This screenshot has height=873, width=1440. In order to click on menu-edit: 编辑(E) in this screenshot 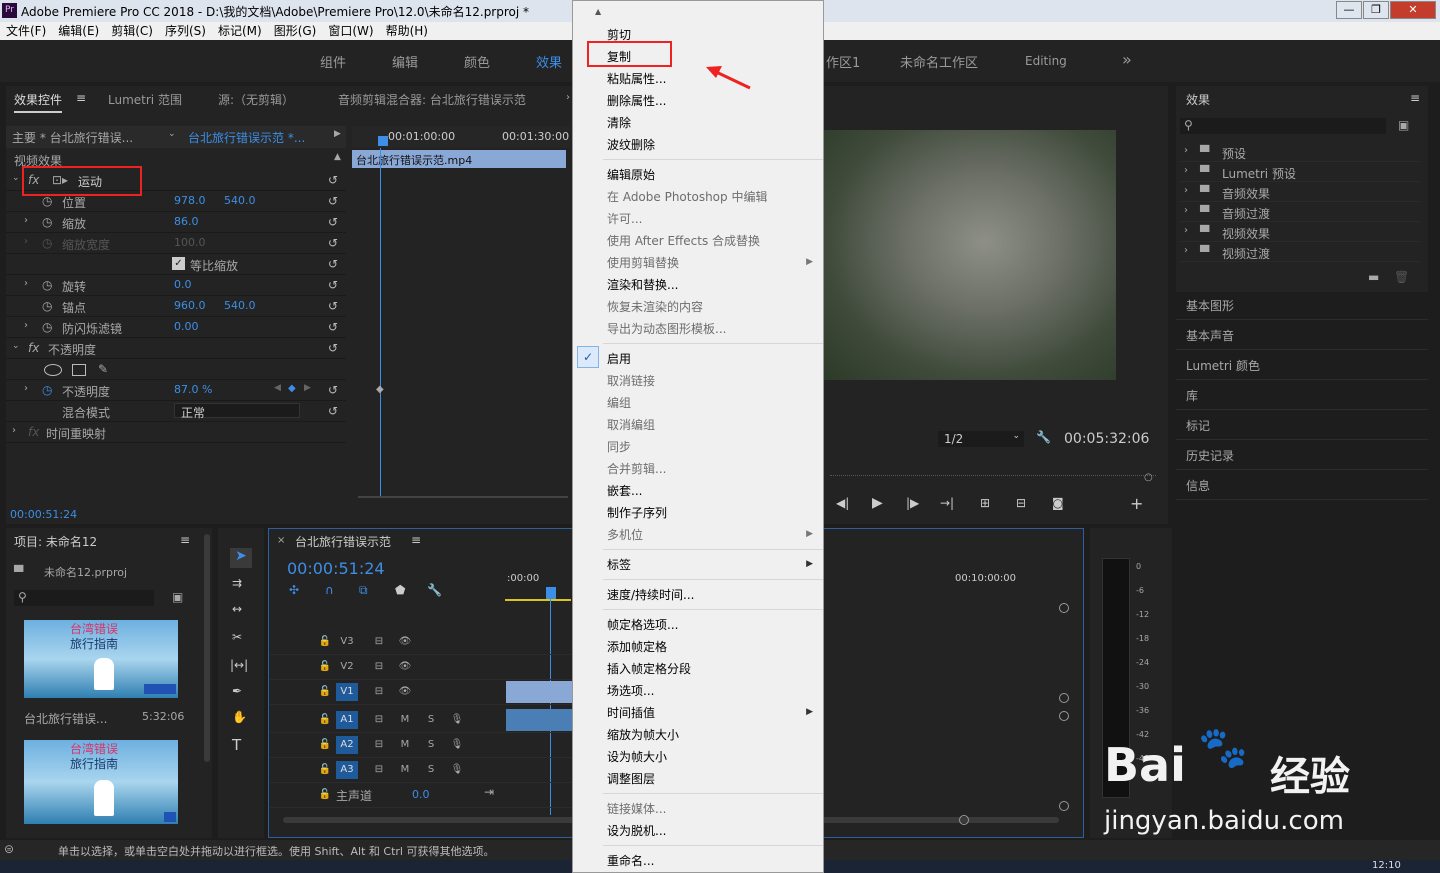, I will do `click(78, 31)`.